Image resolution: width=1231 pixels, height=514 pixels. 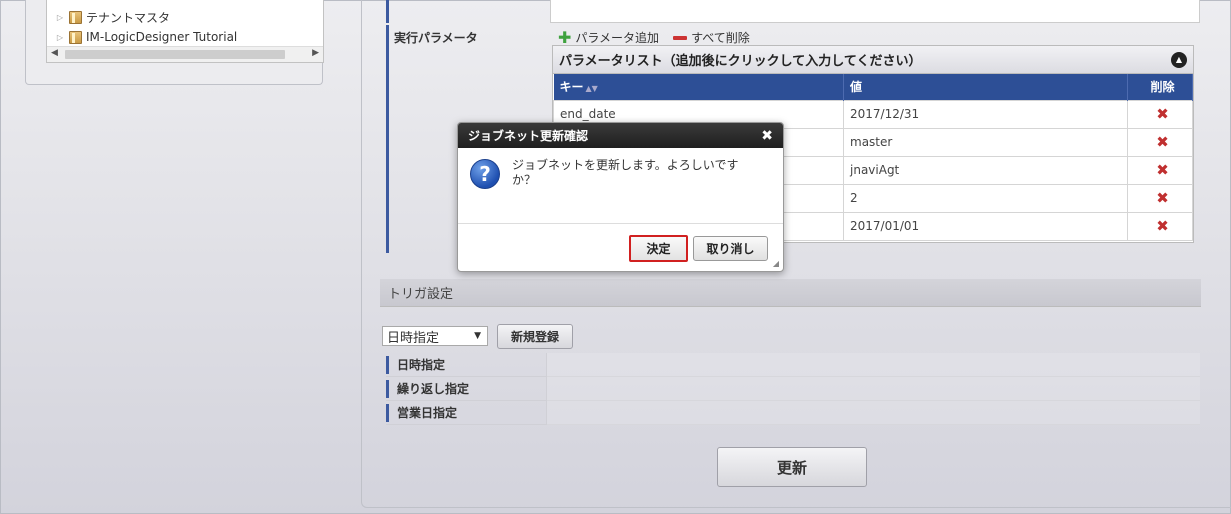 What do you see at coordinates (767, 136) in the screenshot?
I see `close-icon: ✖` at bounding box center [767, 136].